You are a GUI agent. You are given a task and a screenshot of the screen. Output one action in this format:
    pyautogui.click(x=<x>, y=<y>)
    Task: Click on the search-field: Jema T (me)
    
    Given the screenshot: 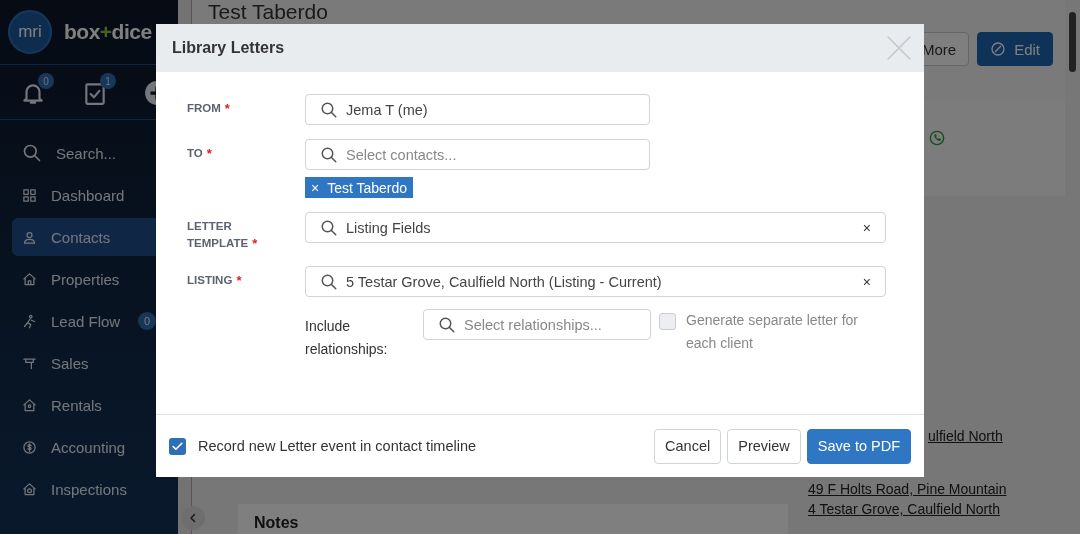 What is the action you would take?
    pyautogui.click(x=477, y=109)
    